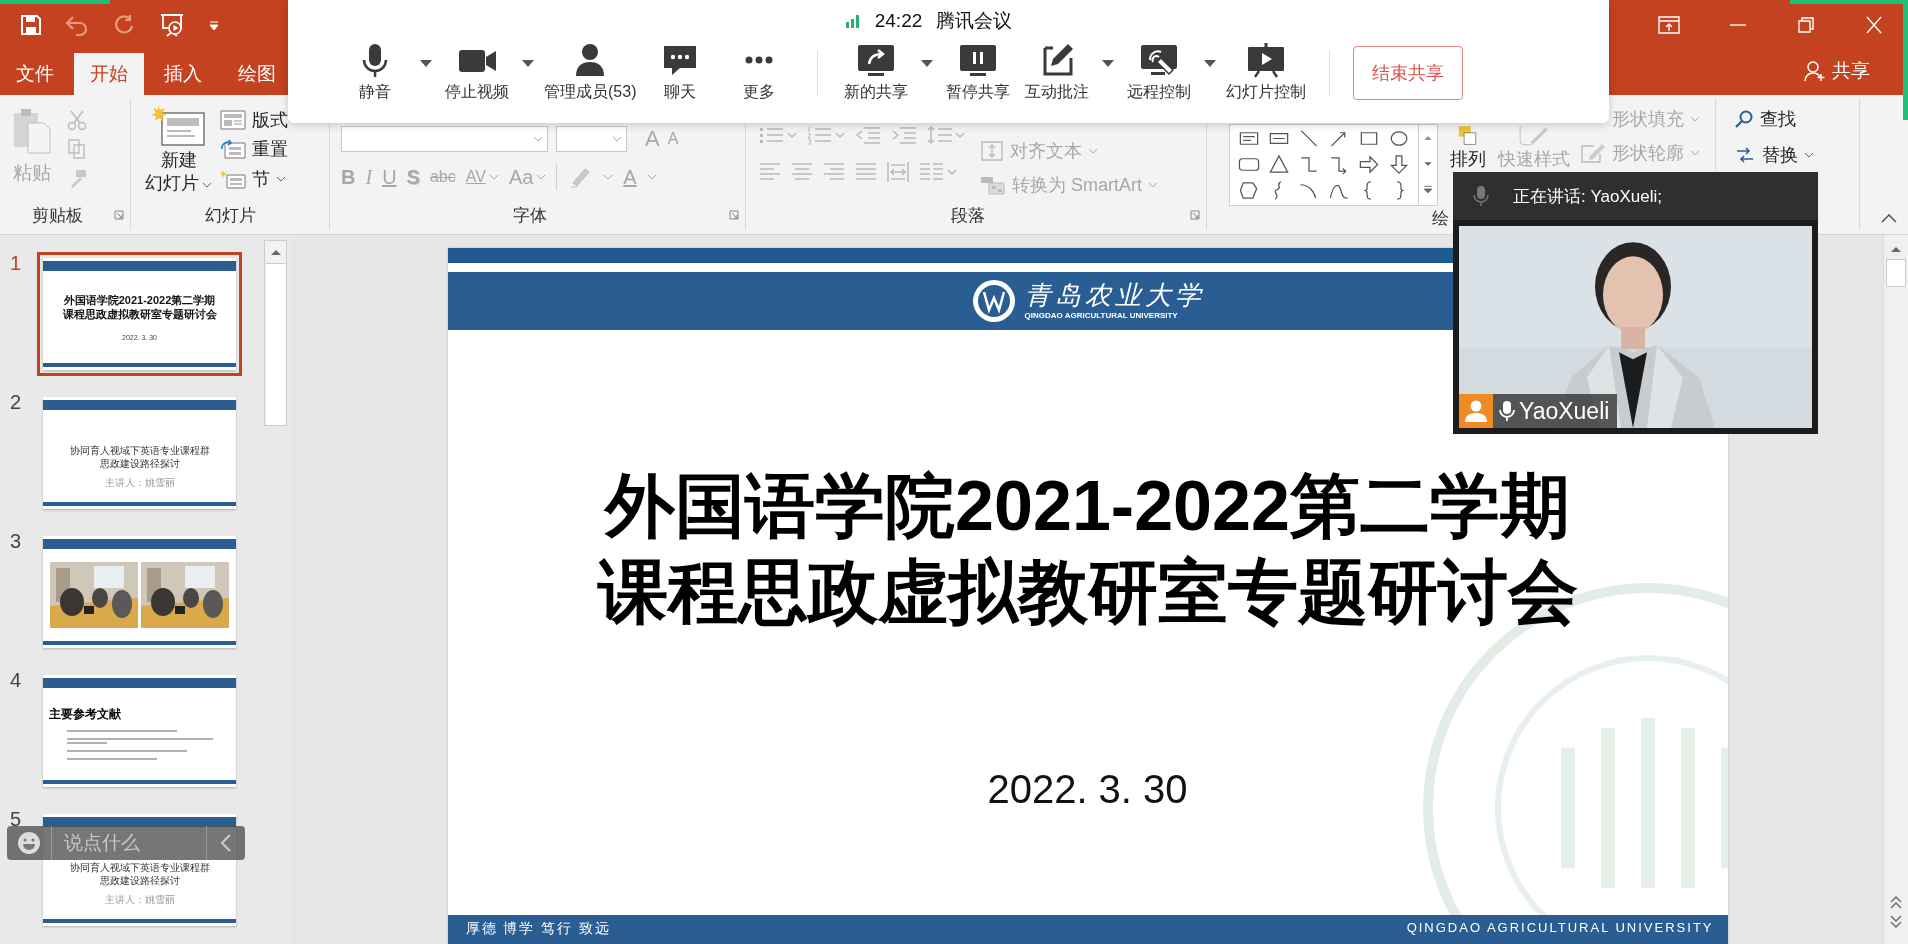 The height and width of the screenshot is (944, 1908). Describe the element at coordinates (119, 215) in the screenshot. I see `dialog-launcher-icon` at that location.